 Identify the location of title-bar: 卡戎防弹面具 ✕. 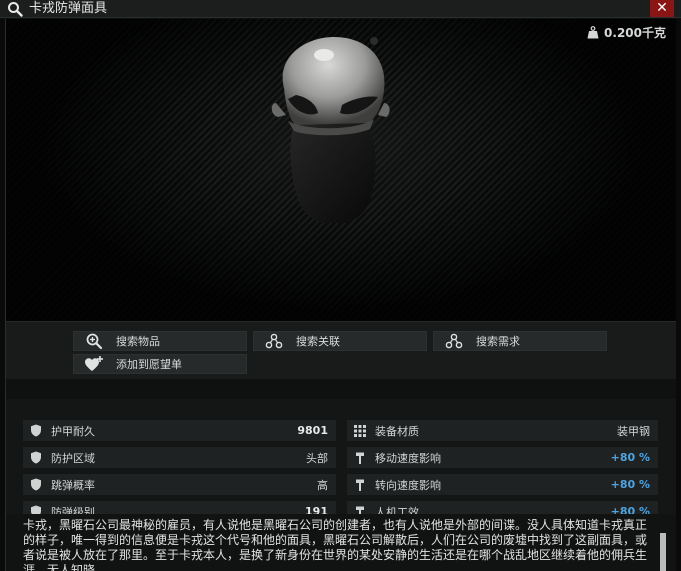
(340, 9).